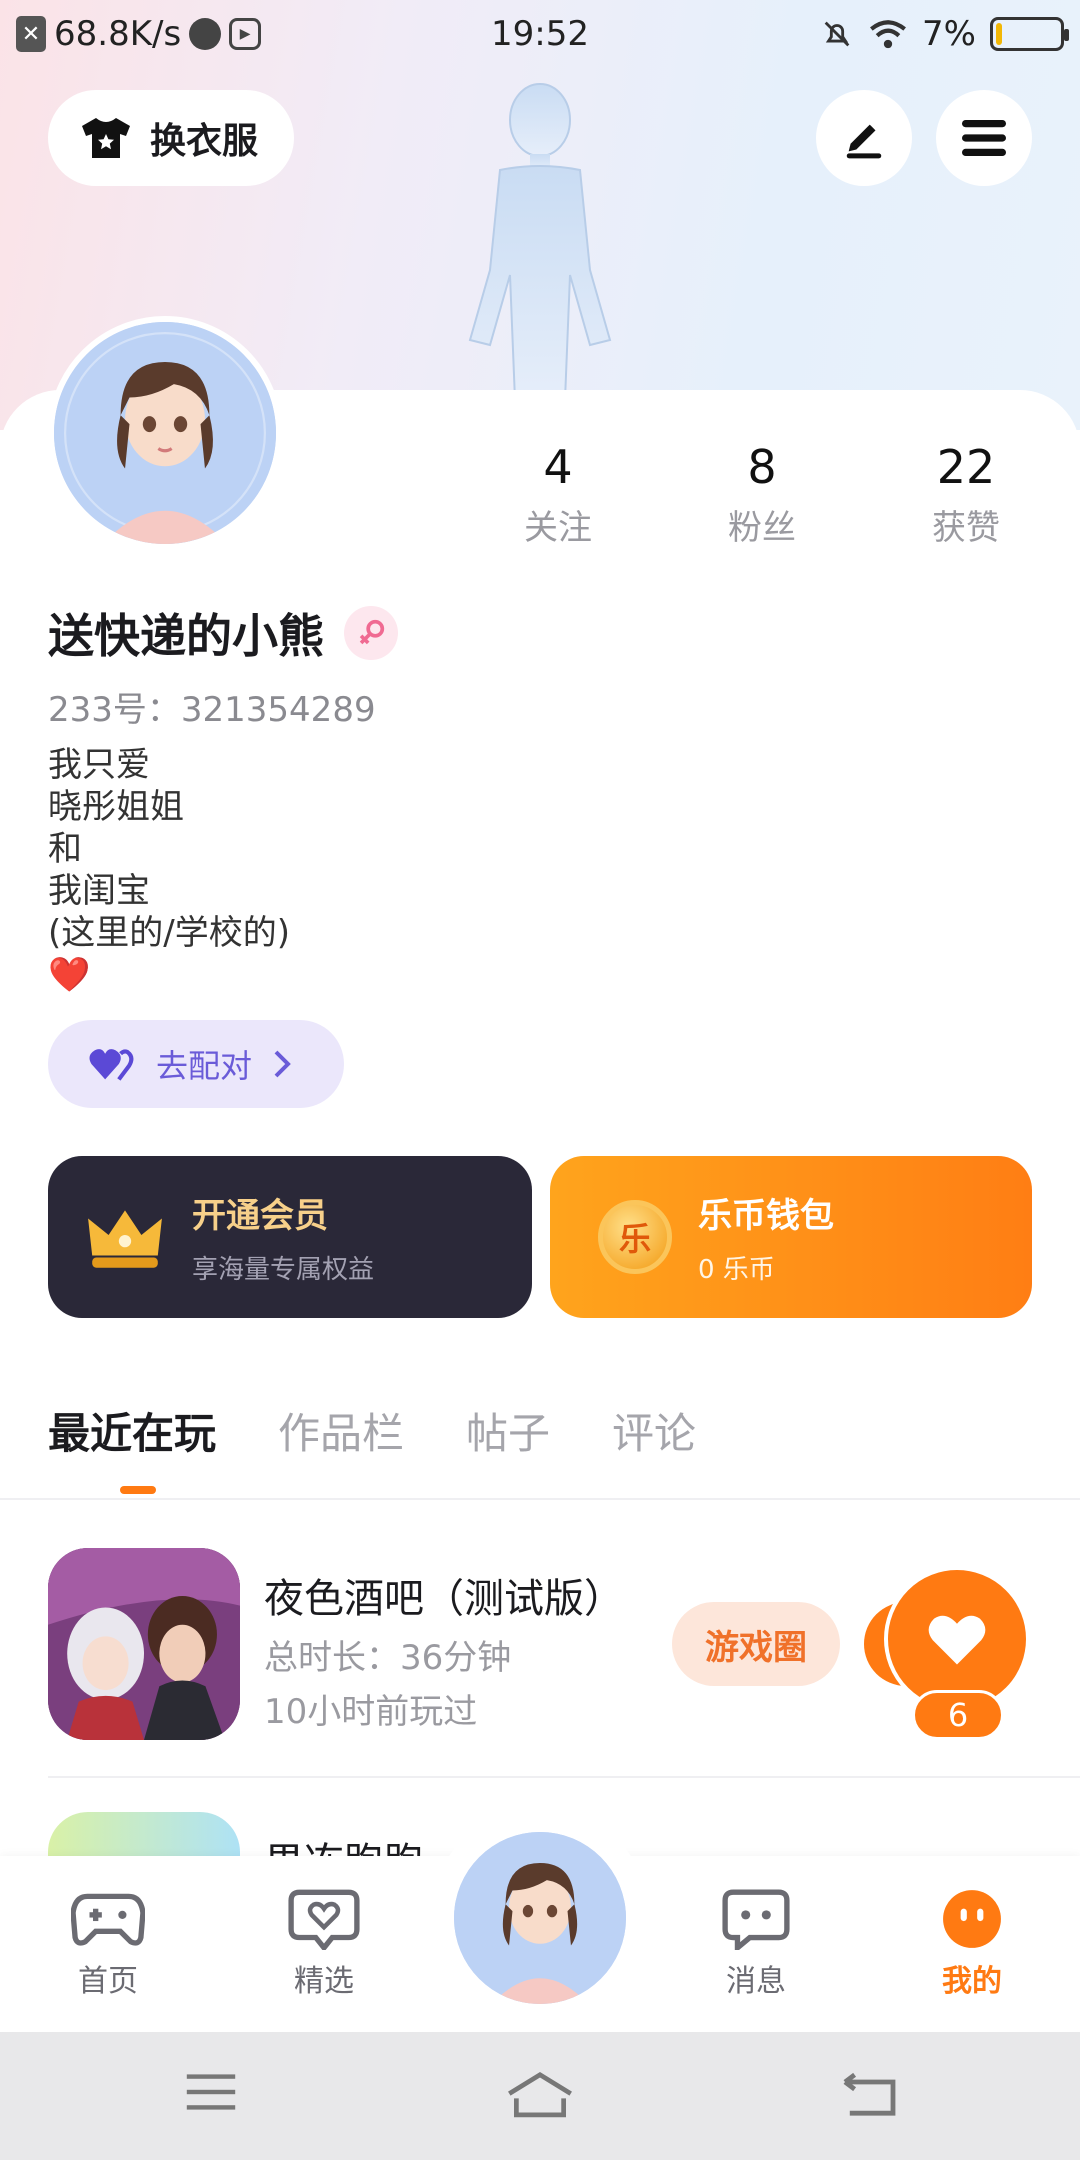  I want to click on coin-glyph: 乐, so click(634, 1239).